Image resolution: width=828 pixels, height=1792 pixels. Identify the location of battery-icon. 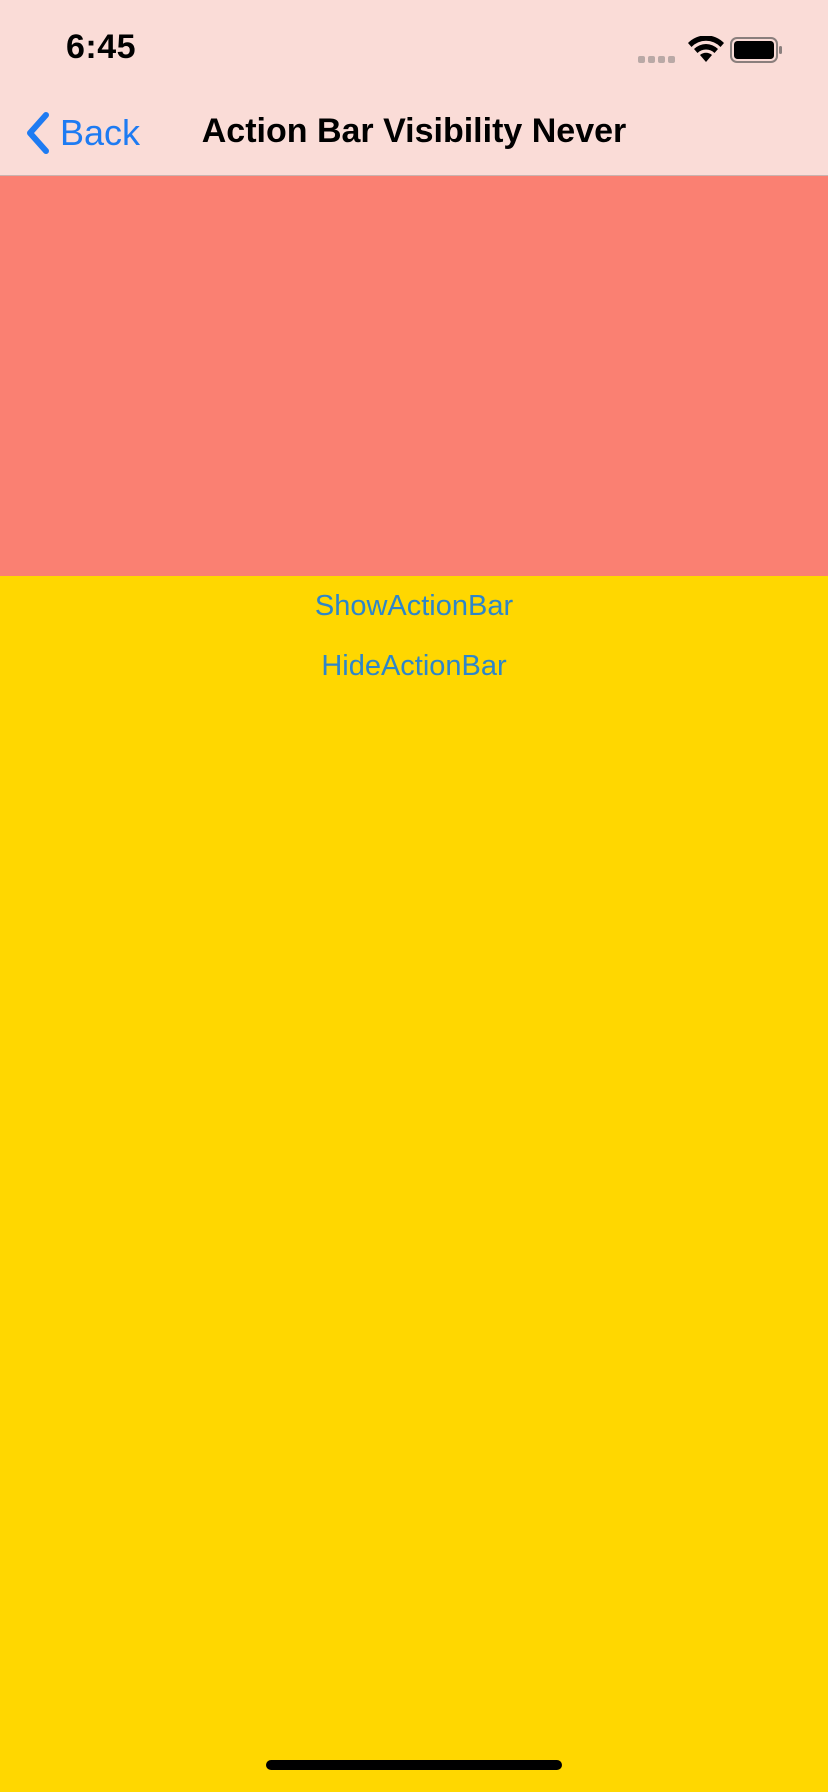
(756, 50).